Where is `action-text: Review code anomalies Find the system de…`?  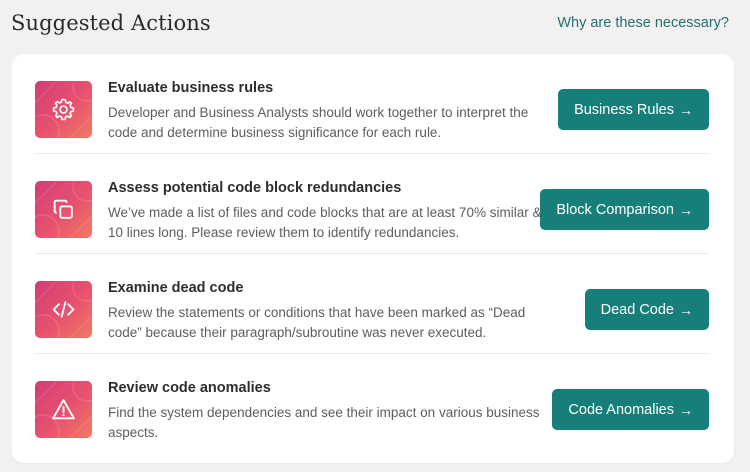
action-text: Review code anomalies Find the system de… is located at coordinates (328, 411).